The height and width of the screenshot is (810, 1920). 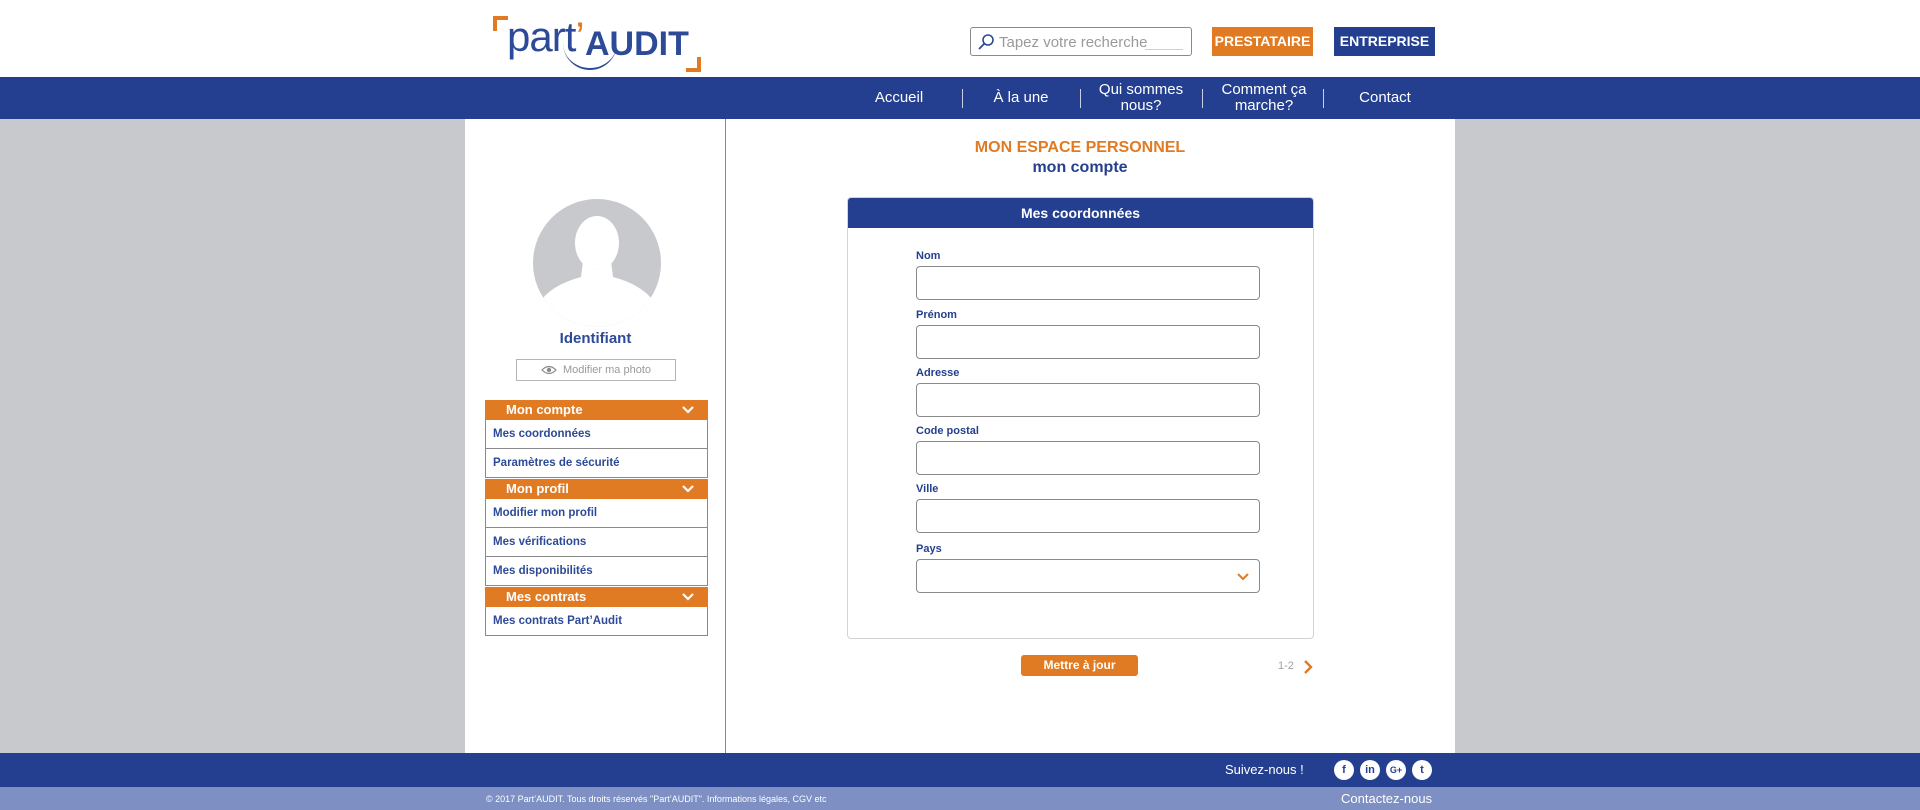 What do you see at coordinates (596, 597) in the screenshot?
I see `menu-header-mes-contrats: Mes contrats` at bounding box center [596, 597].